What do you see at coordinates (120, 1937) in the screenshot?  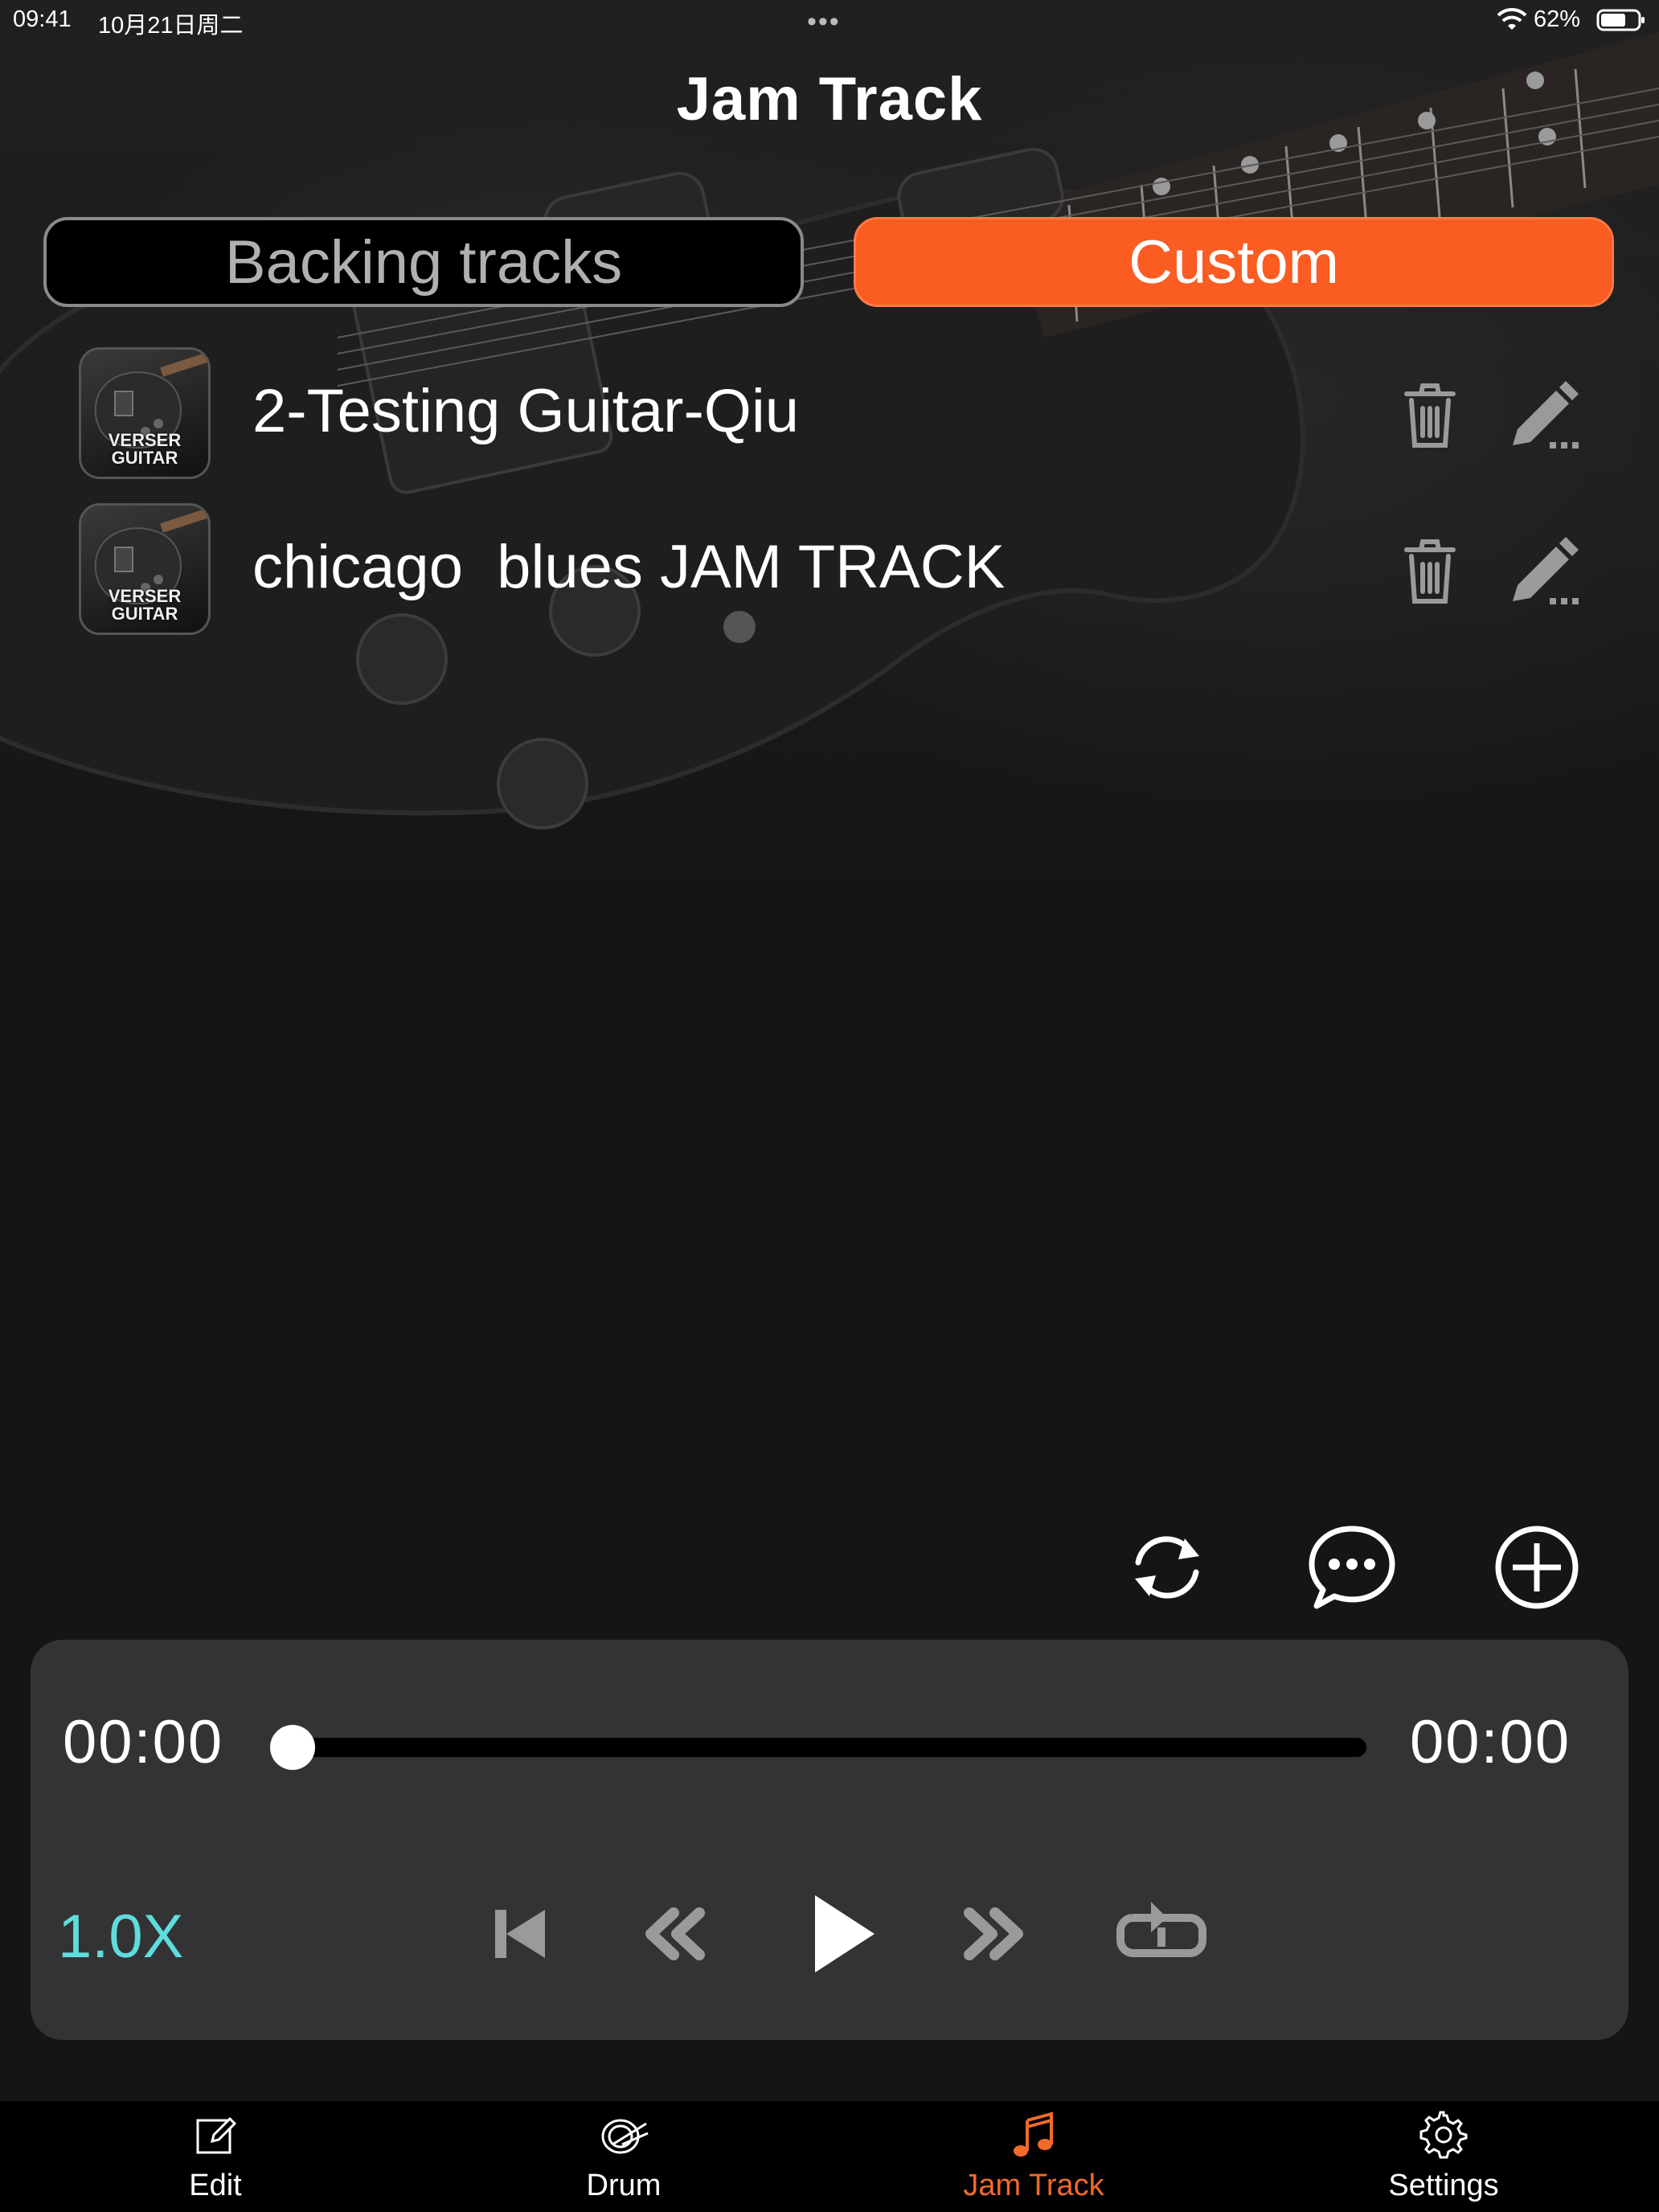 I see `playback-speed: 1.0X` at bounding box center [120, 1937].